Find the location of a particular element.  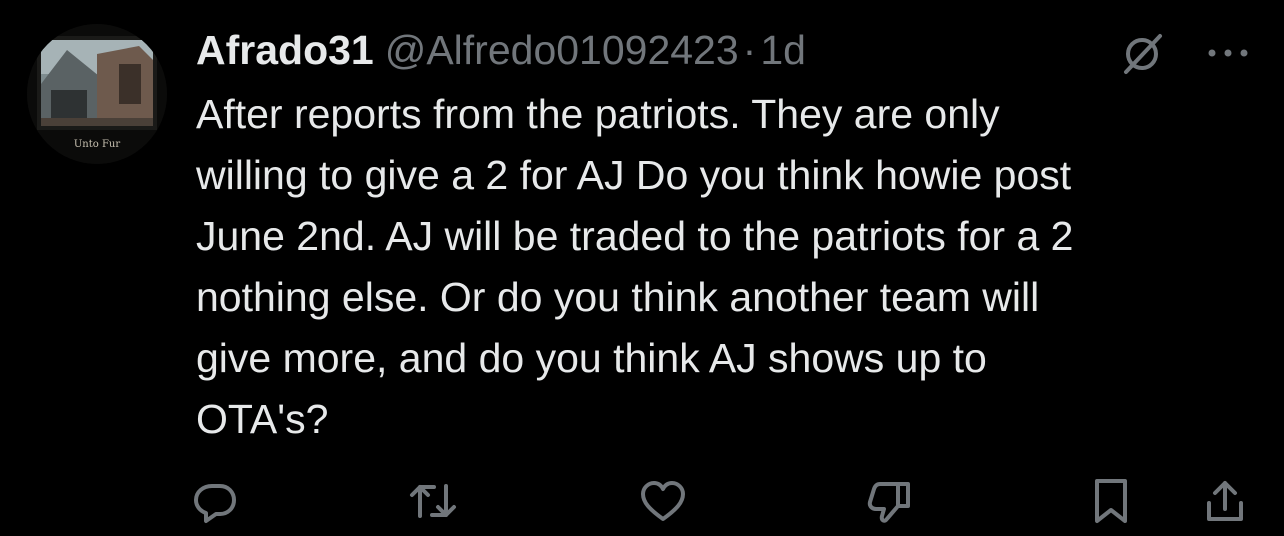

reply-icon is located at coordinates (215, 501).